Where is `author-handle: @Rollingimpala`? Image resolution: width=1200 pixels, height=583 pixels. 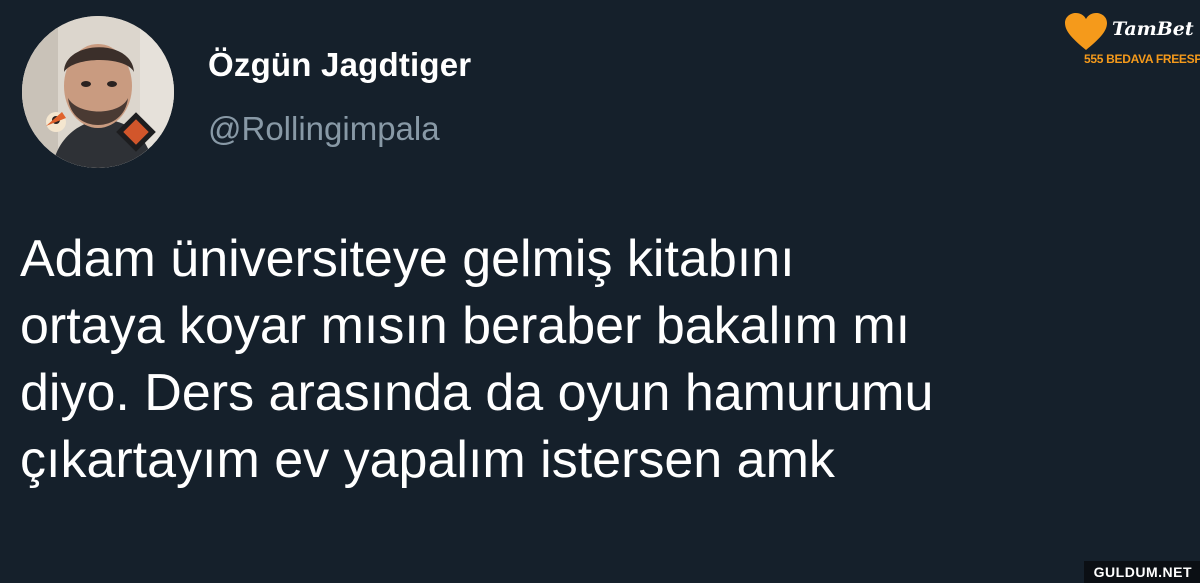
author-handle: @Rollingimpala is located at coordinates (324, 129).